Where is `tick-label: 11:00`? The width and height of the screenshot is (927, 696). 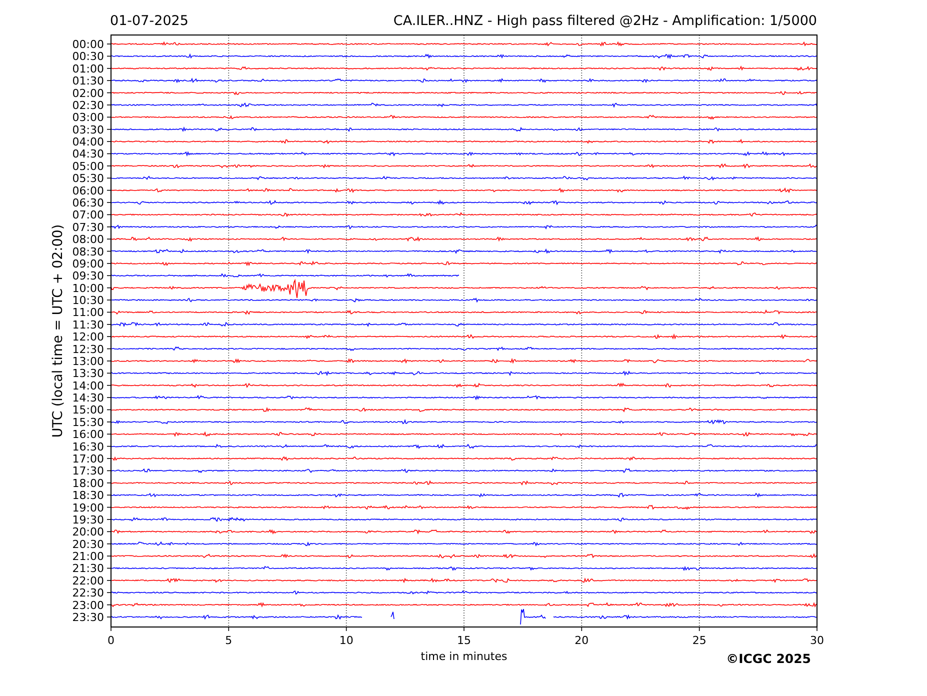 tick-label: 11:00 is located at coordinates (88, 313).